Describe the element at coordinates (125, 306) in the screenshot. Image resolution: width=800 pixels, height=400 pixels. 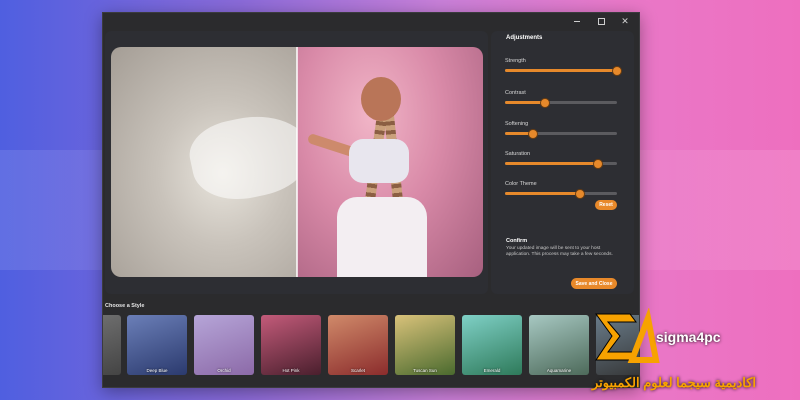
I see `style-section-title: Choose a Style` at that location.